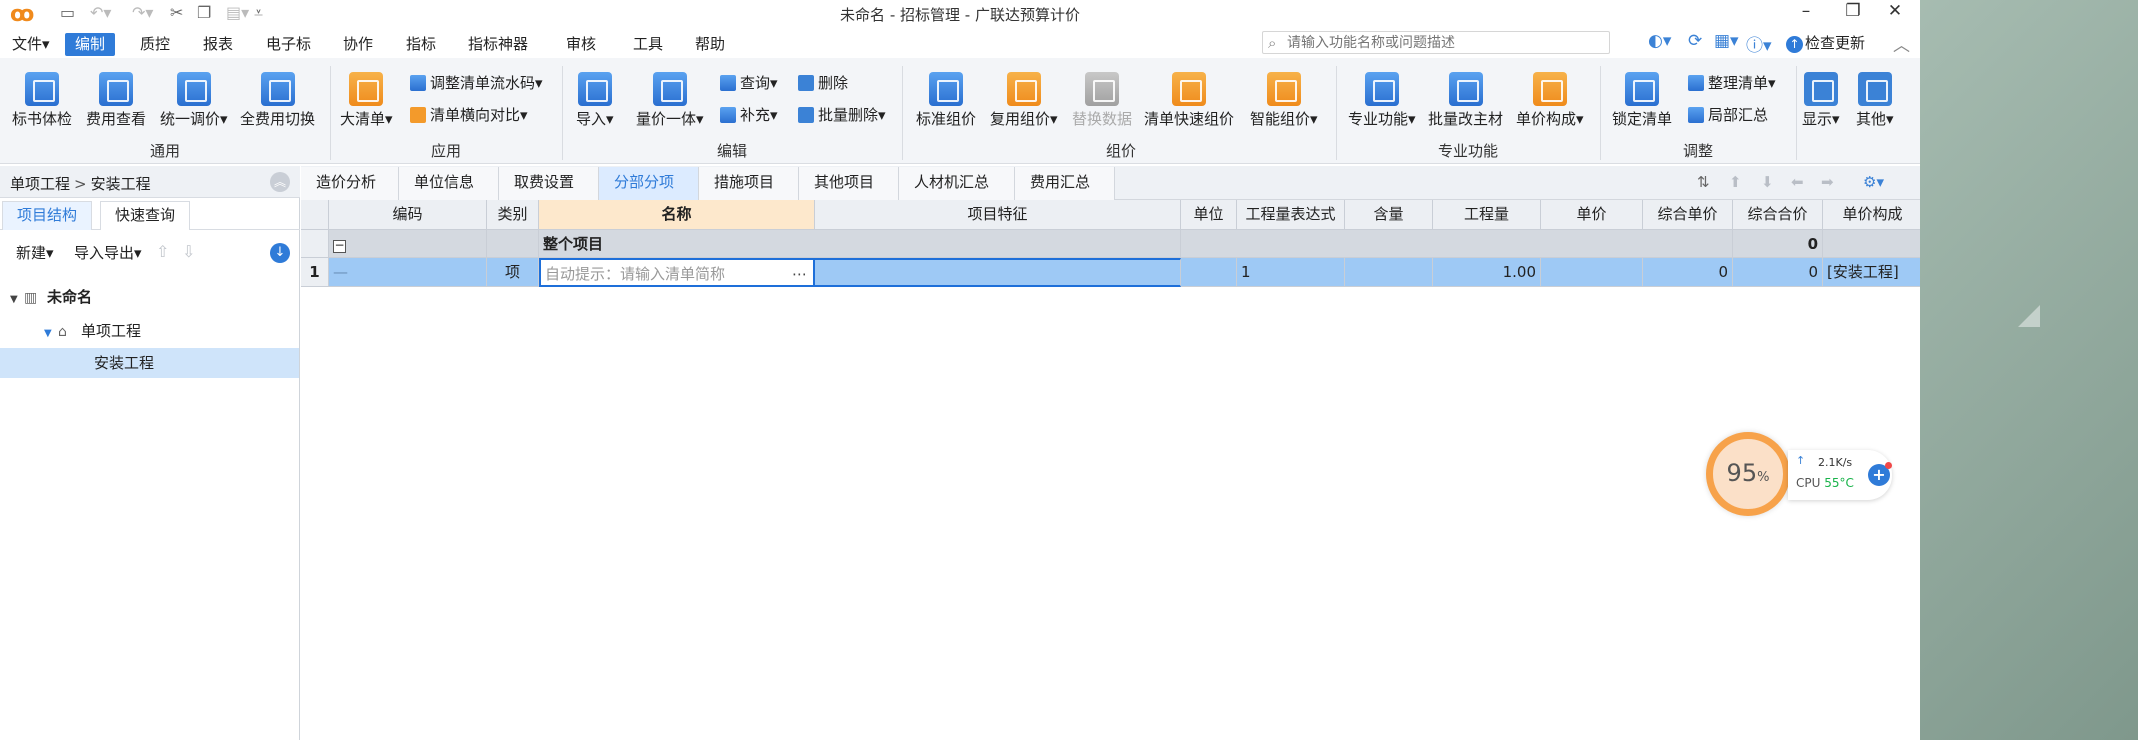 The height and width of the screenshot is (740, 2138). Describe the element at coordinates (513, 272) in the screenshot. I see `type-cell: 项` at that location.